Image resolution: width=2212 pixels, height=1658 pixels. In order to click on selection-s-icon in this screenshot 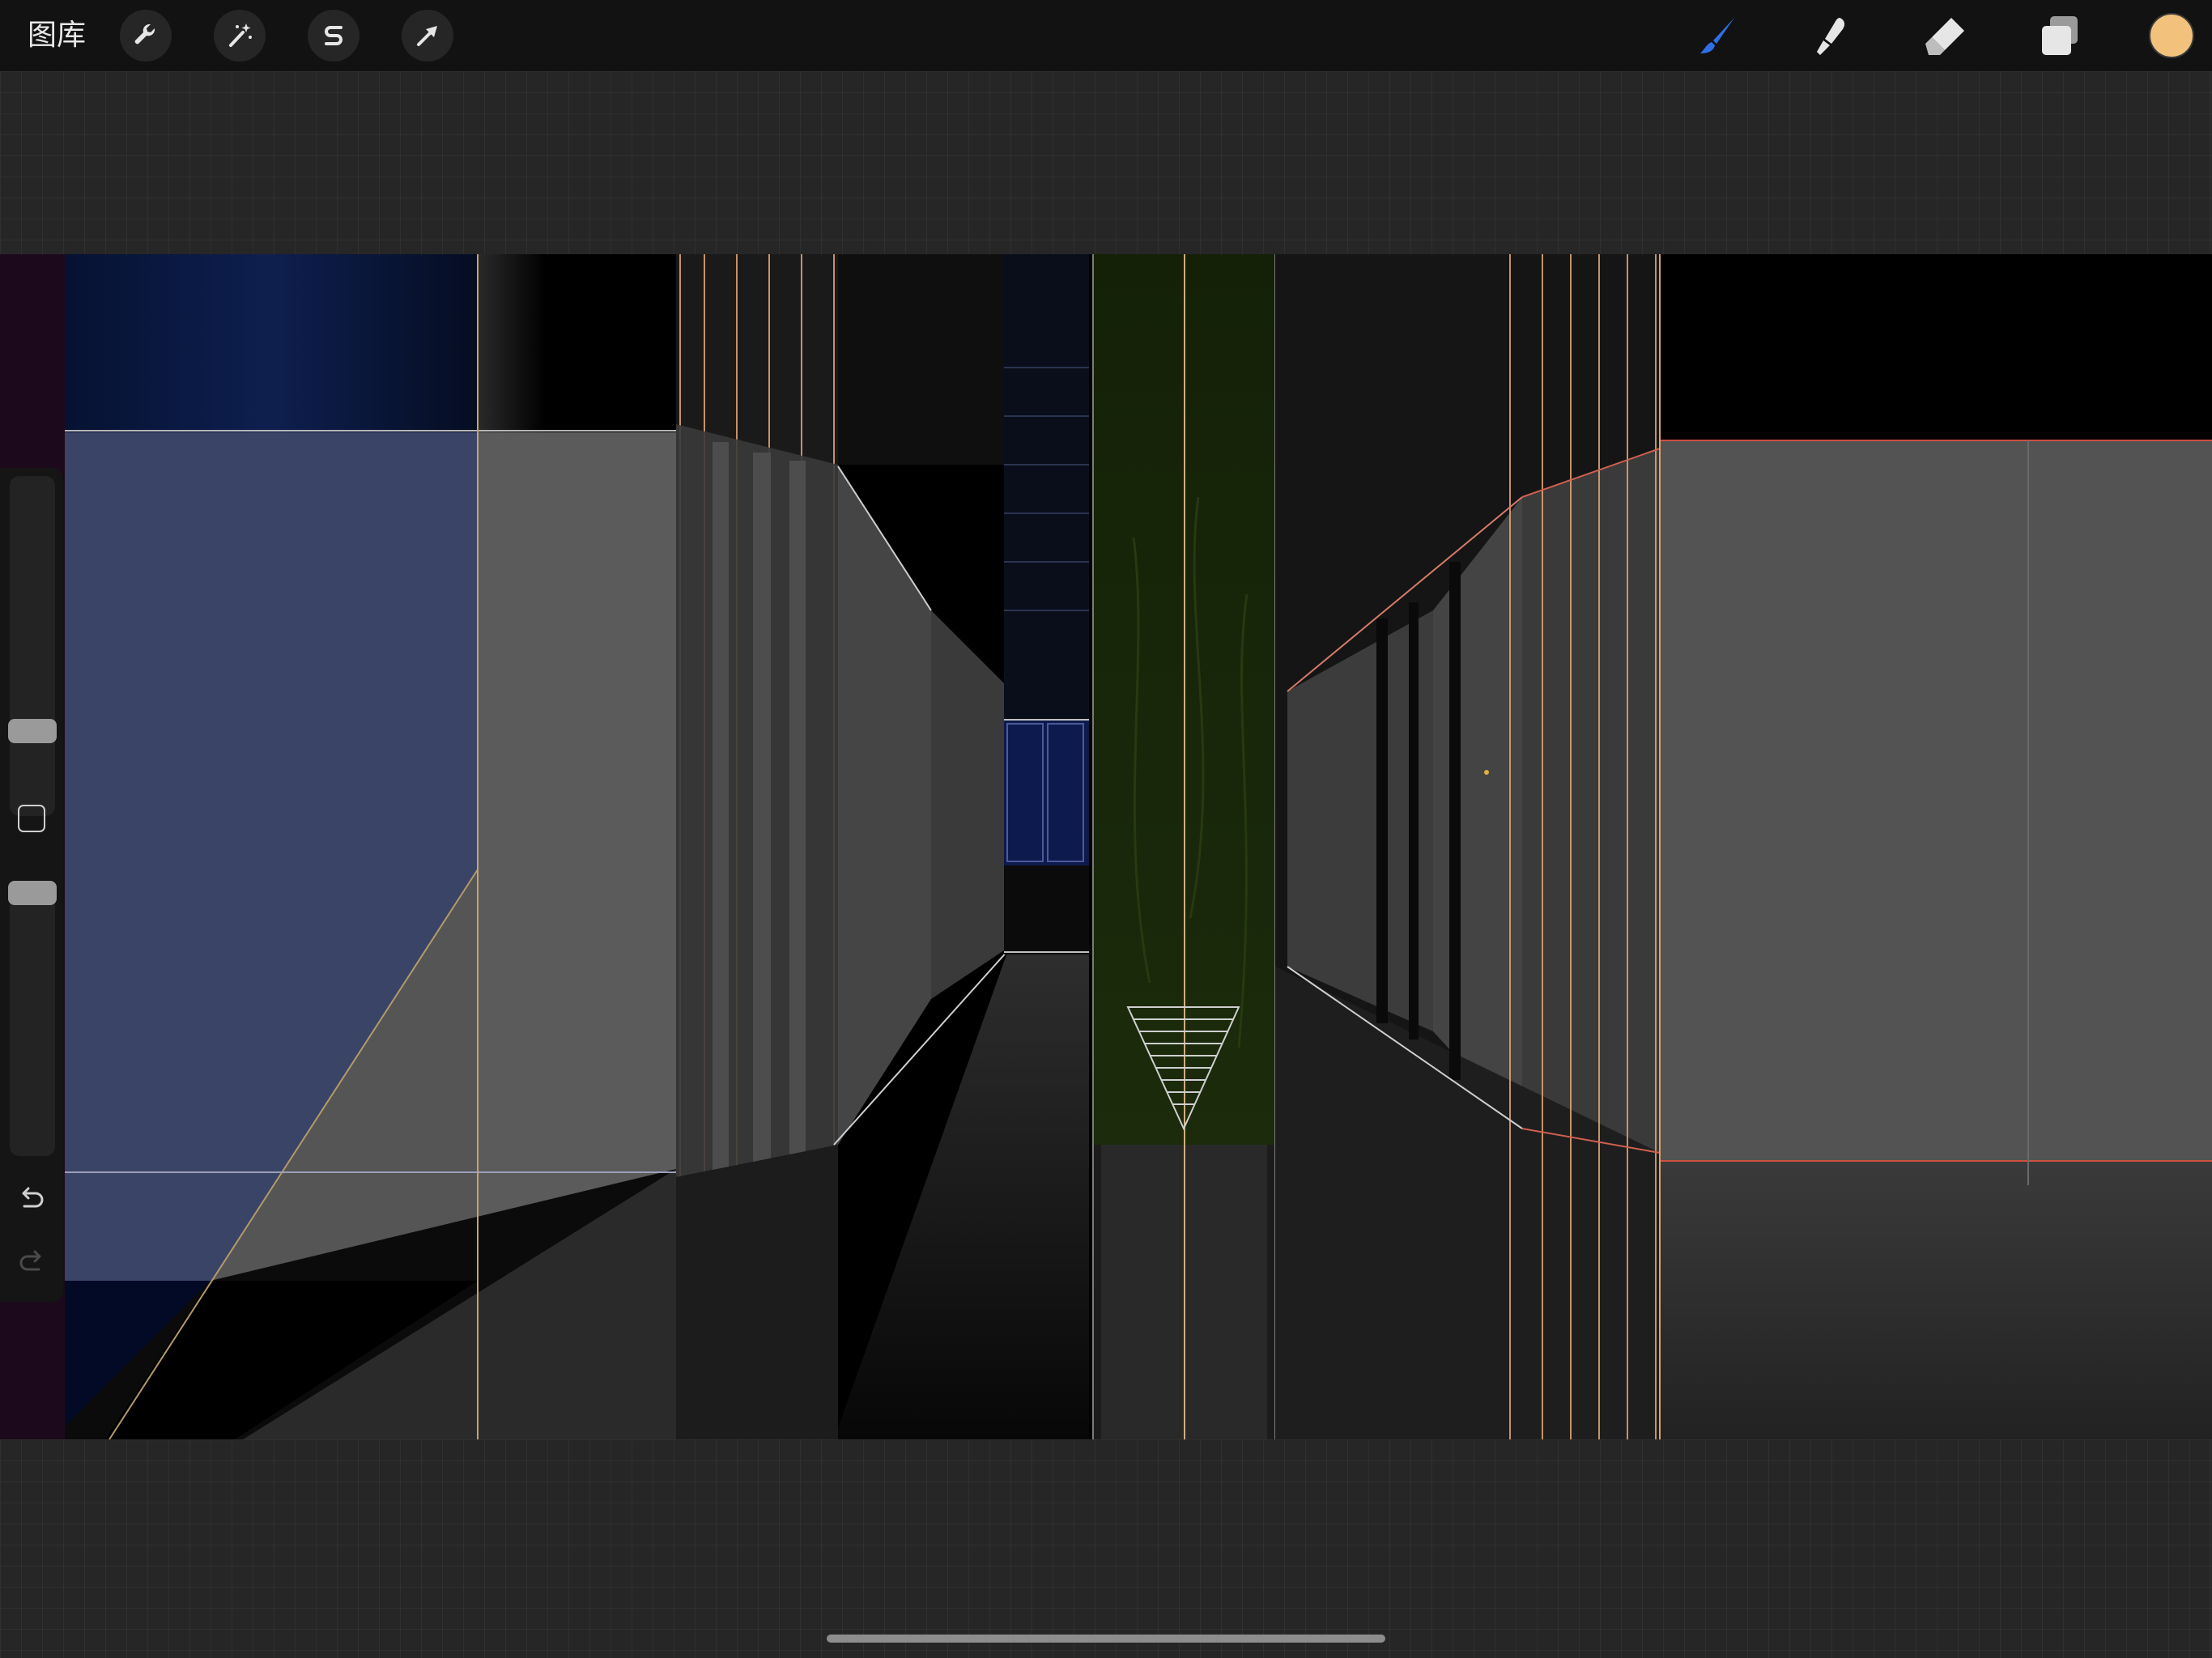, I will do `click(334, 35)`.